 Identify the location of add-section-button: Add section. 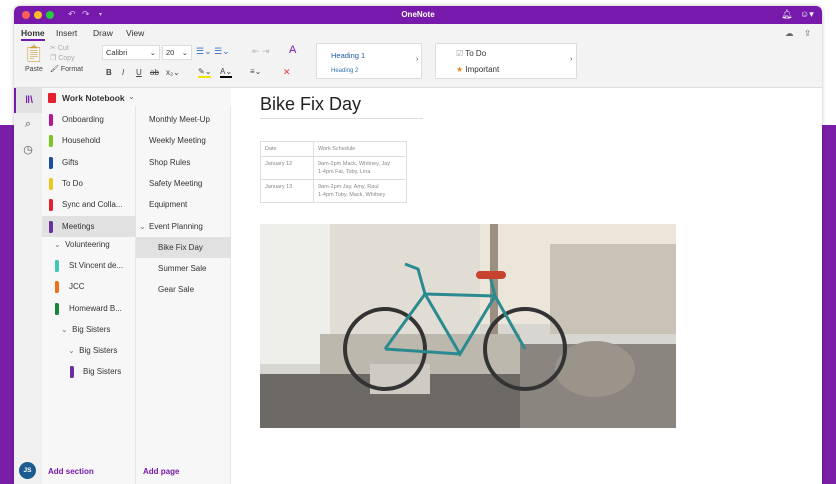
(71, 471).